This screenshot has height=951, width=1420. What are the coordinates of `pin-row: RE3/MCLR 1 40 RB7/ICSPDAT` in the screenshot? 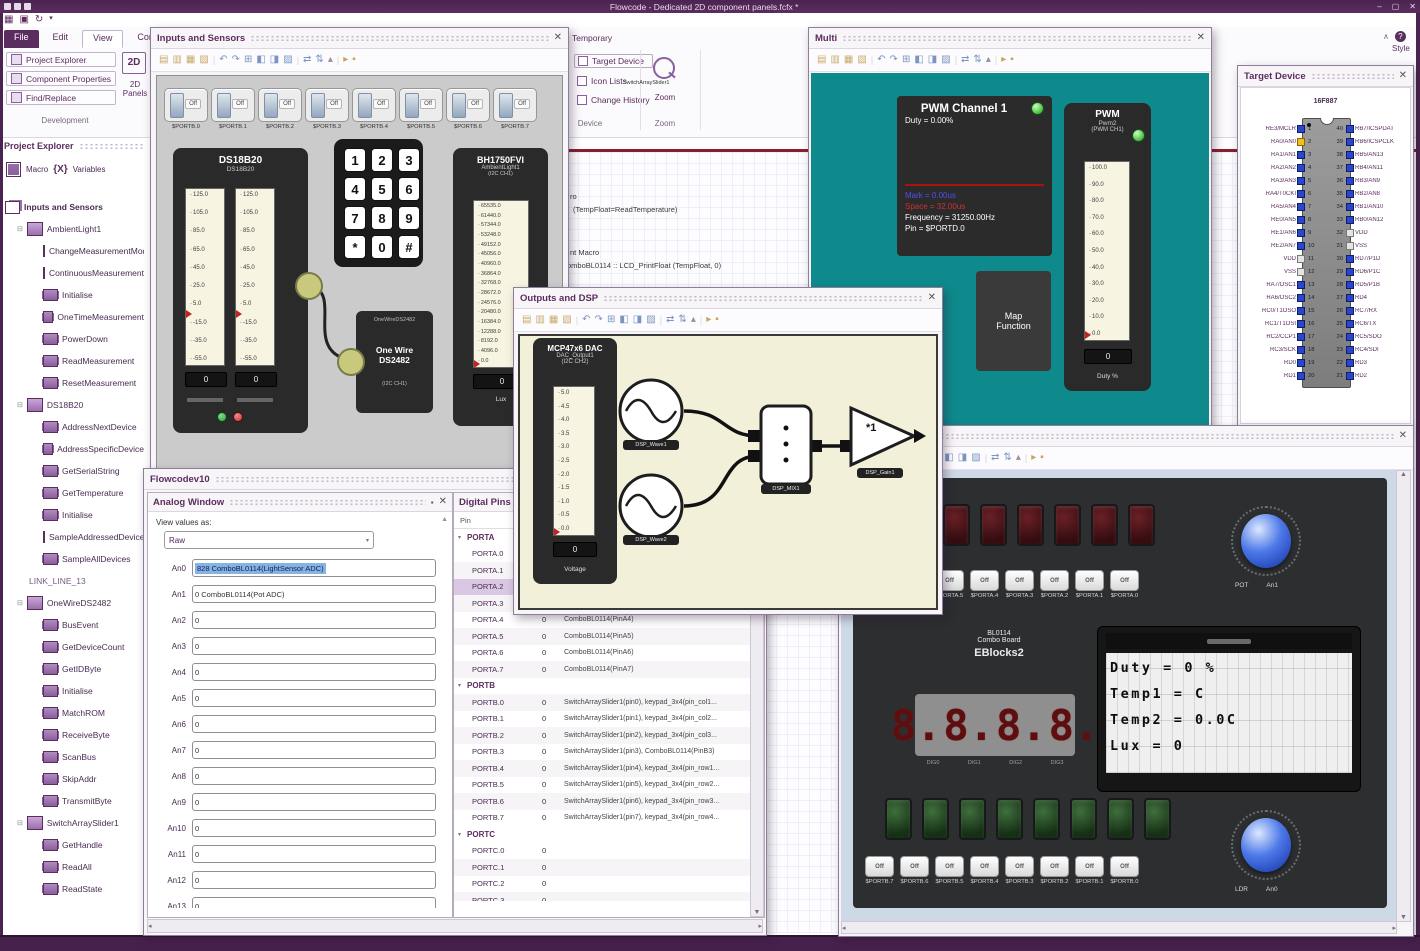 It's located at (1325, 128).